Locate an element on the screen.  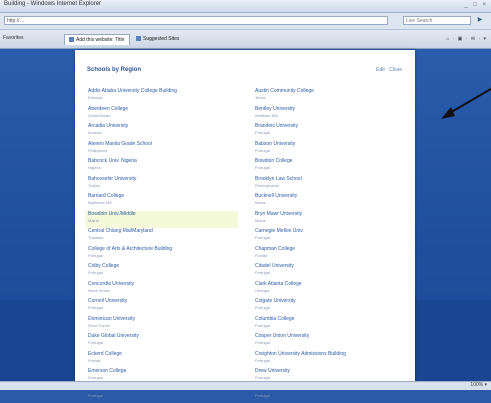
list-item: Bucknell UniversityMaine is located at coordinates (330, 202).